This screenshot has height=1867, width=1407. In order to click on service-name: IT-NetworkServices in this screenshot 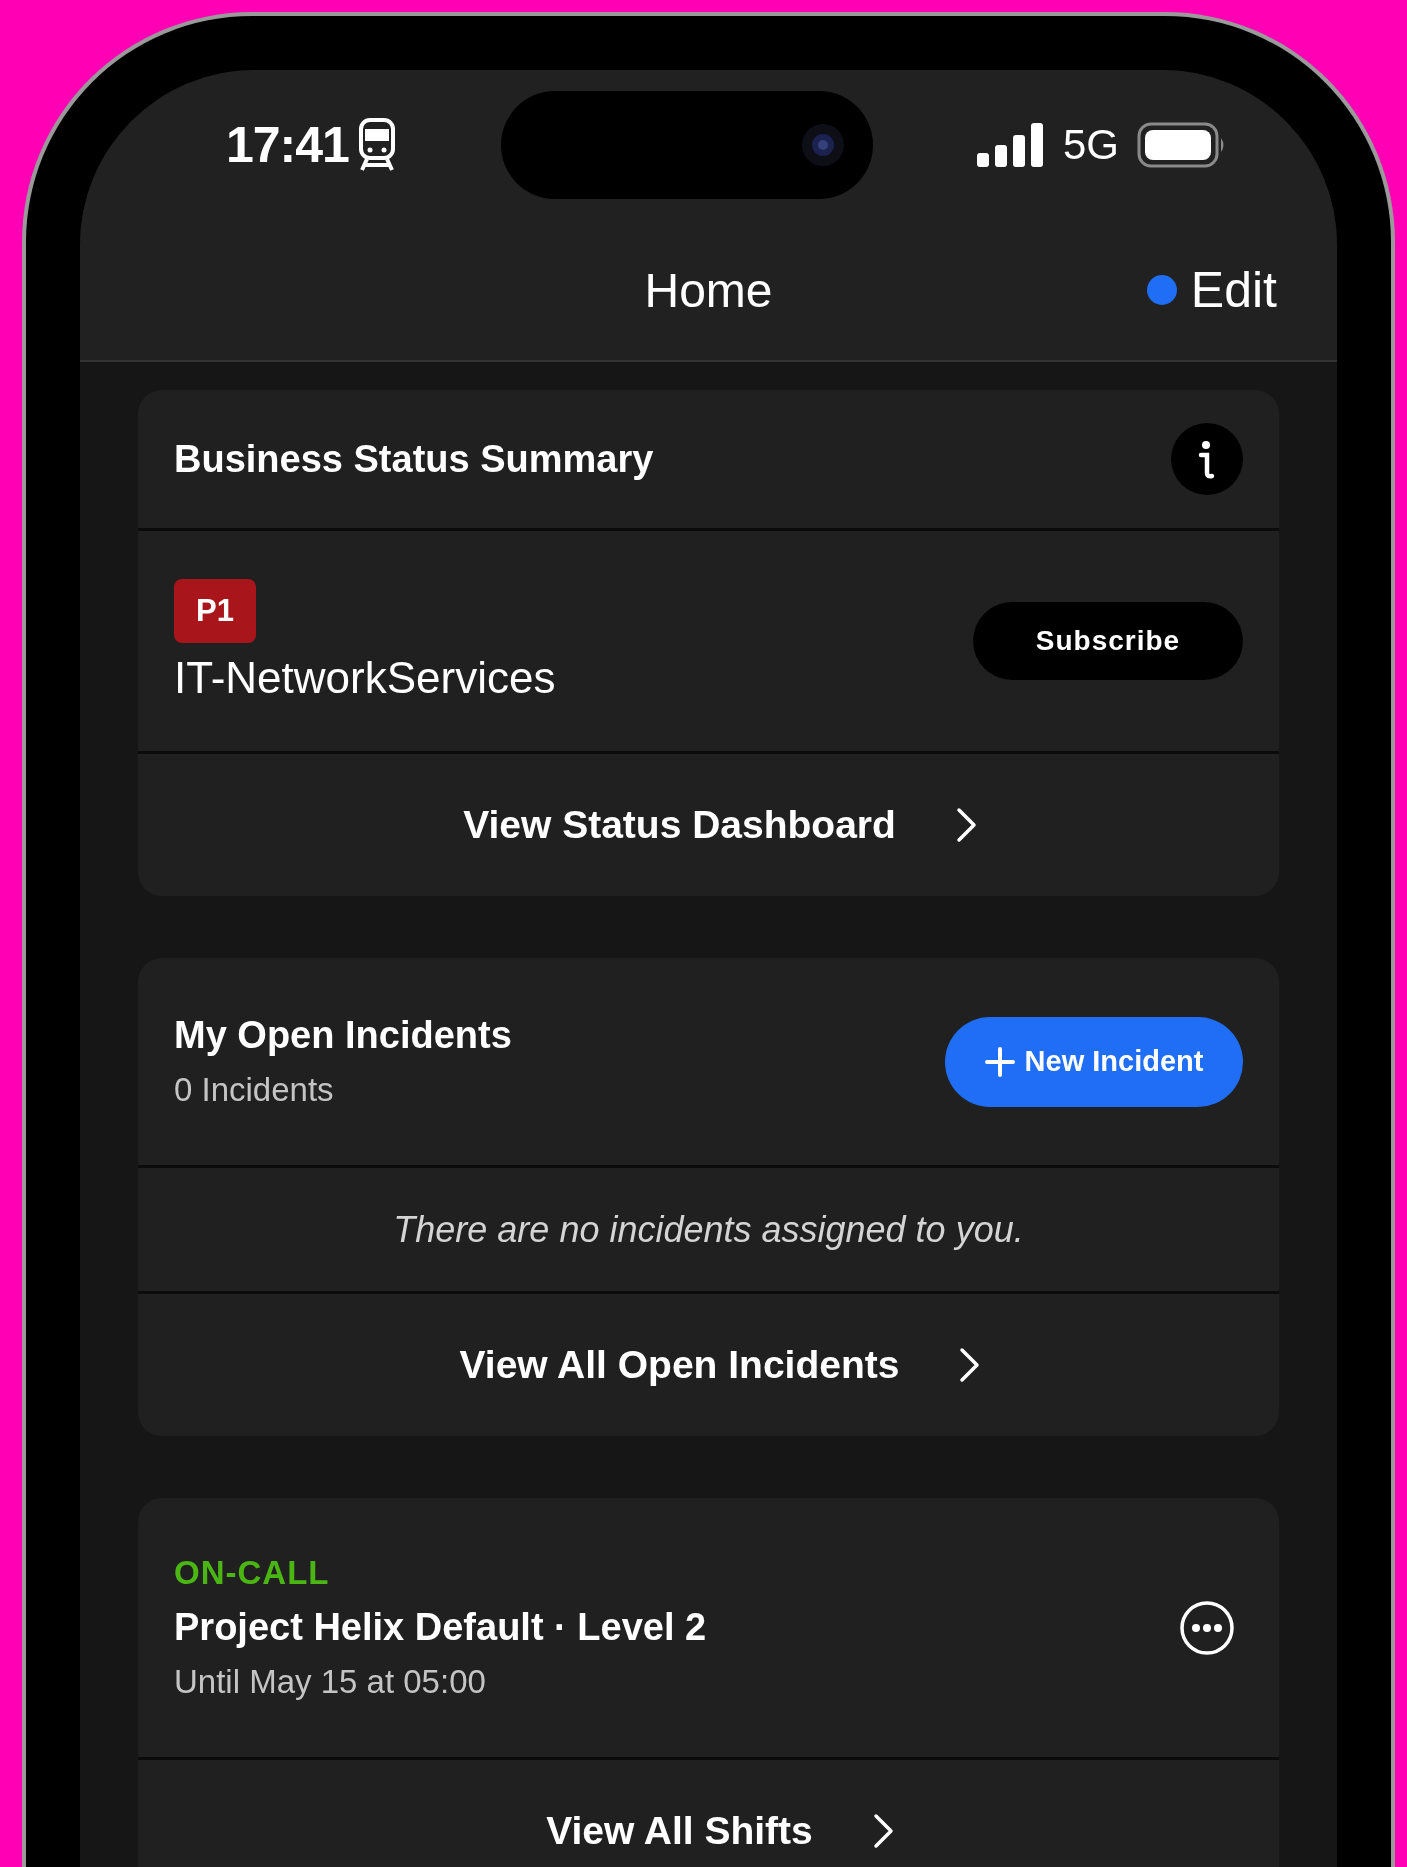, I will do `click(365, 678)`.